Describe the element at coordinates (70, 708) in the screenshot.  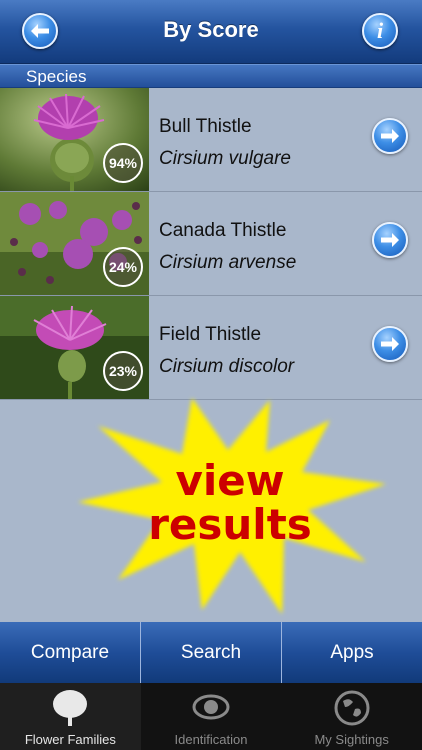
I see `tree-icon` at that location.